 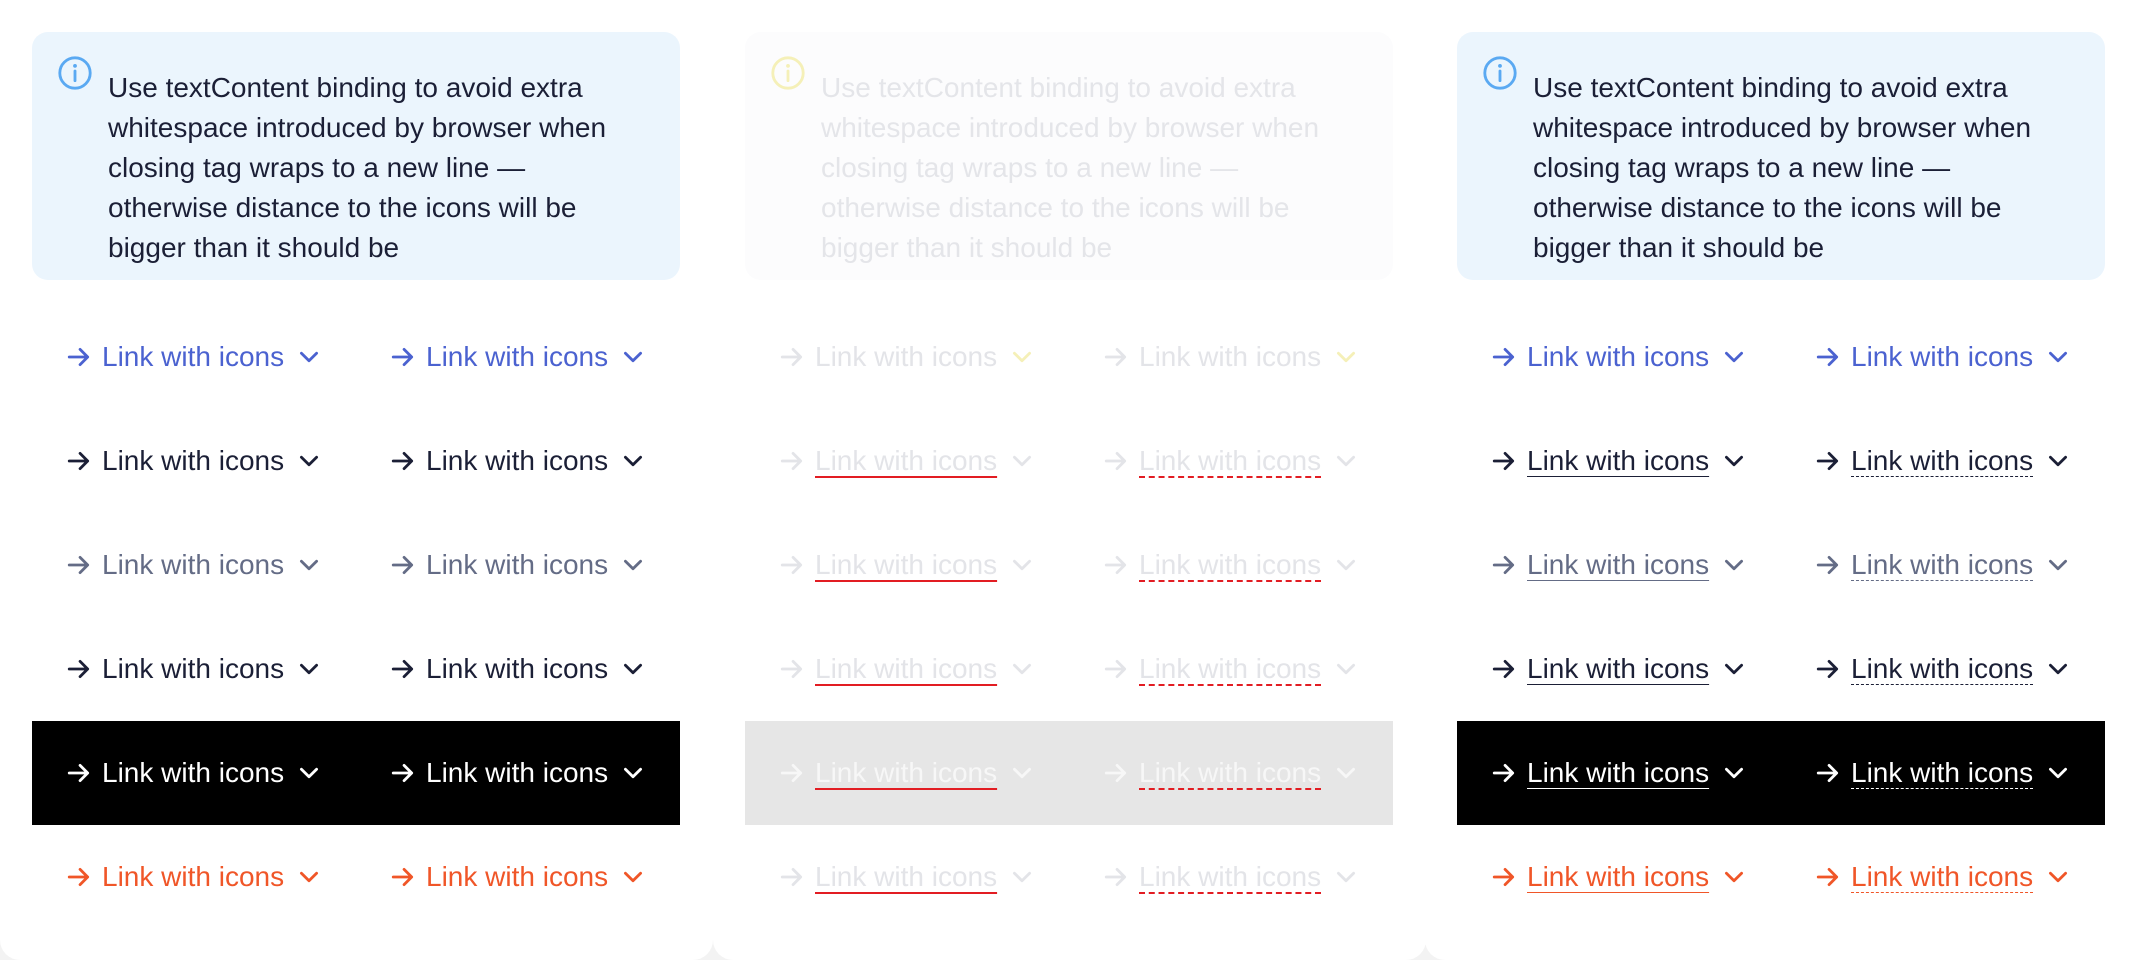 I want to click on info-circle-icon, so click(x=788, y=73).